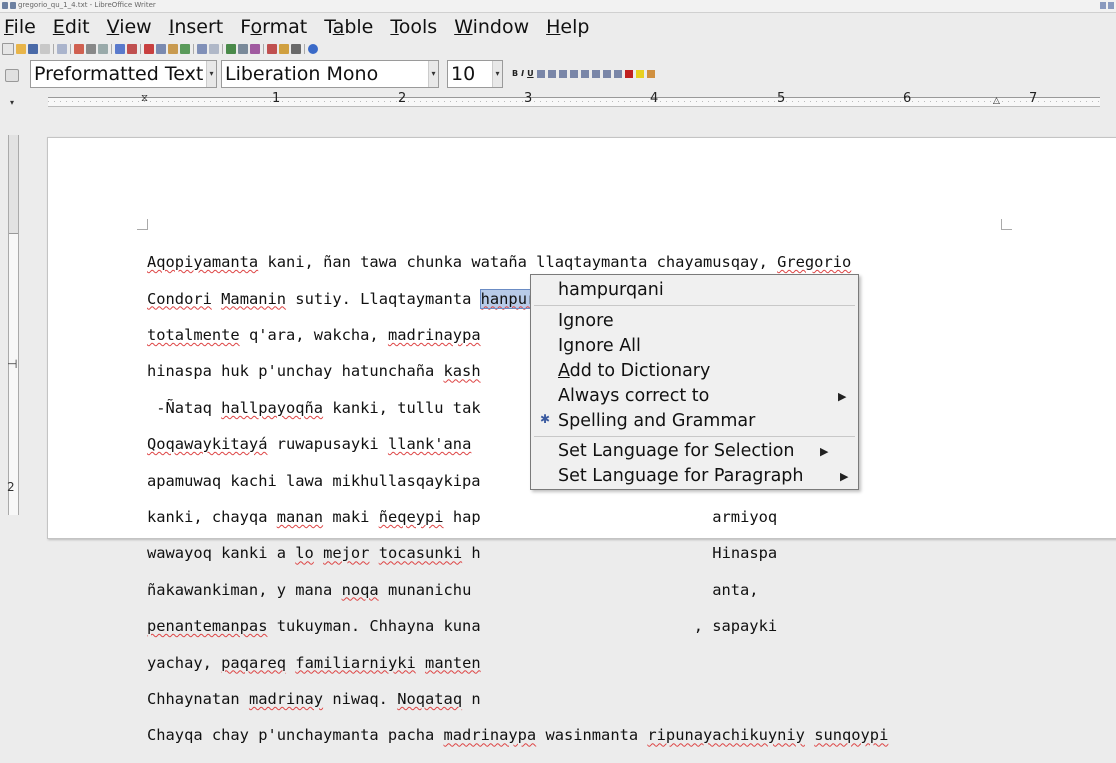  Describe the element at coordinates (255, 49) in the screenshot. I see `draw-icon` at that location.